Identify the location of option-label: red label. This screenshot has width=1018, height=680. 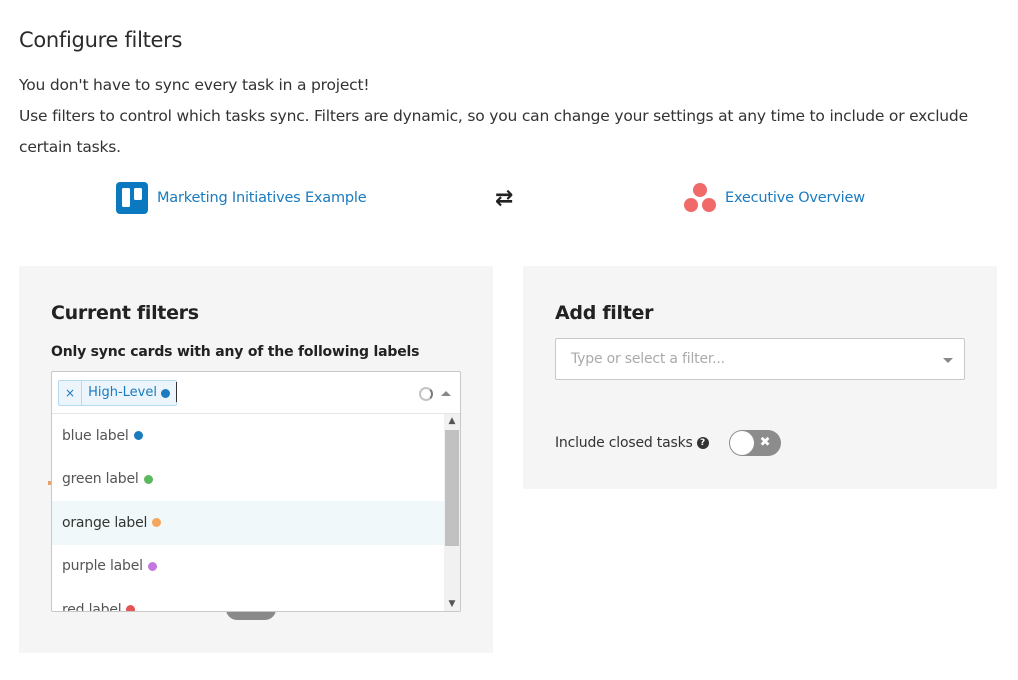
(92, 606).